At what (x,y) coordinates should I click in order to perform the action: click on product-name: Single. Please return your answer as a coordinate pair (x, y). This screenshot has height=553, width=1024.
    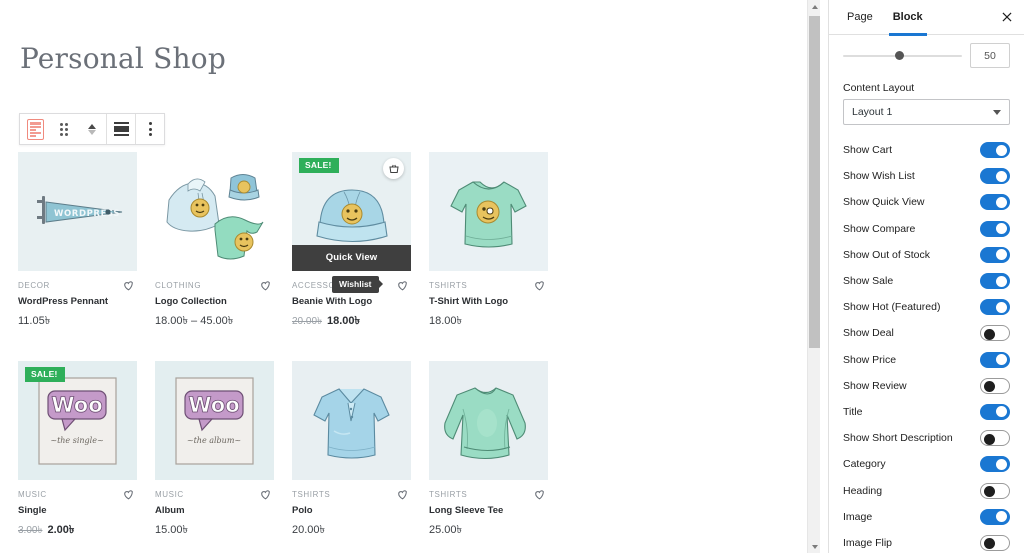
    Looking at the image, I should click on (77, 510).